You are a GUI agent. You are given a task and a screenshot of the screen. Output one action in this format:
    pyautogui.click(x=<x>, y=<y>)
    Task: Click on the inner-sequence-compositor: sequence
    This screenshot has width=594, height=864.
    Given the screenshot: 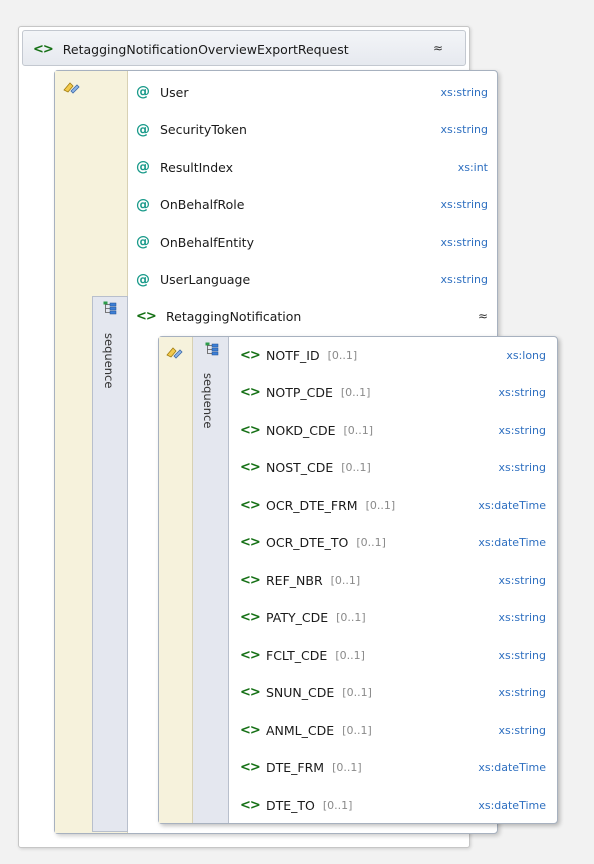 What is the action you would take?
    pyautogui.click(x=211, y=580)
    